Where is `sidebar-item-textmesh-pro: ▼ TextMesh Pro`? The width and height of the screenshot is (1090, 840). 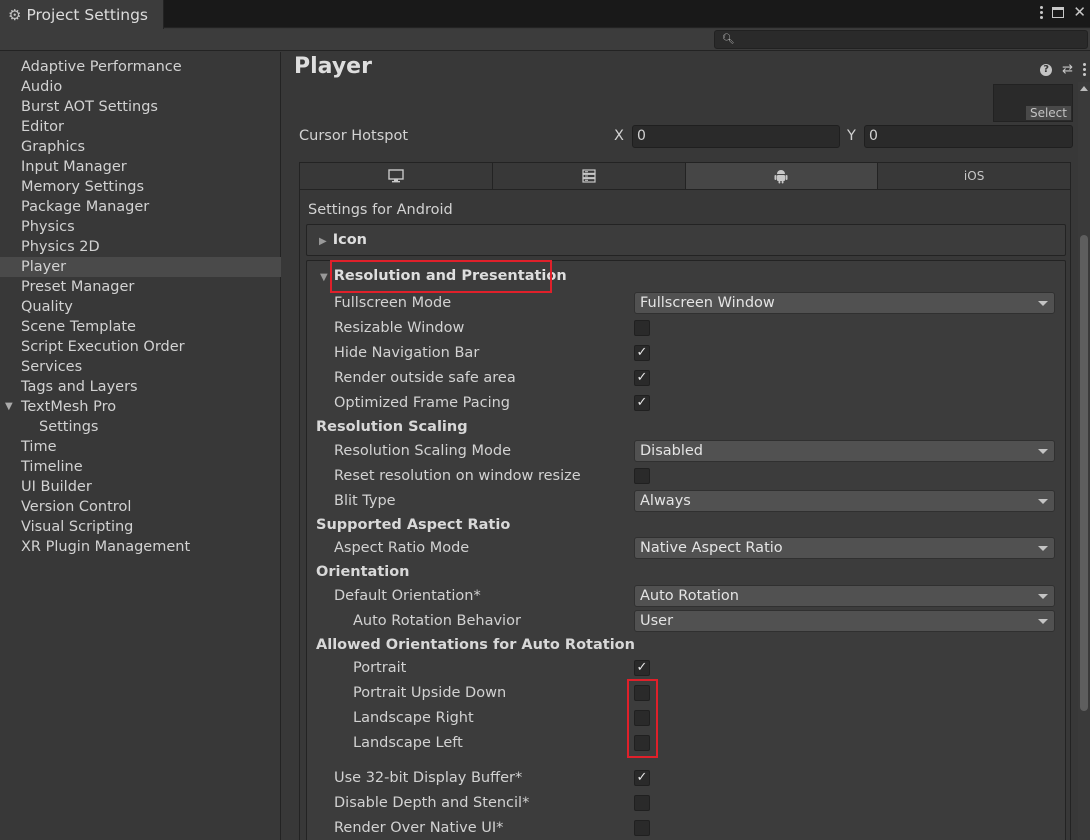
sidebar-item-textmesh-pro: ▼ TextMesh Pro is located at coordinates (140, 407).